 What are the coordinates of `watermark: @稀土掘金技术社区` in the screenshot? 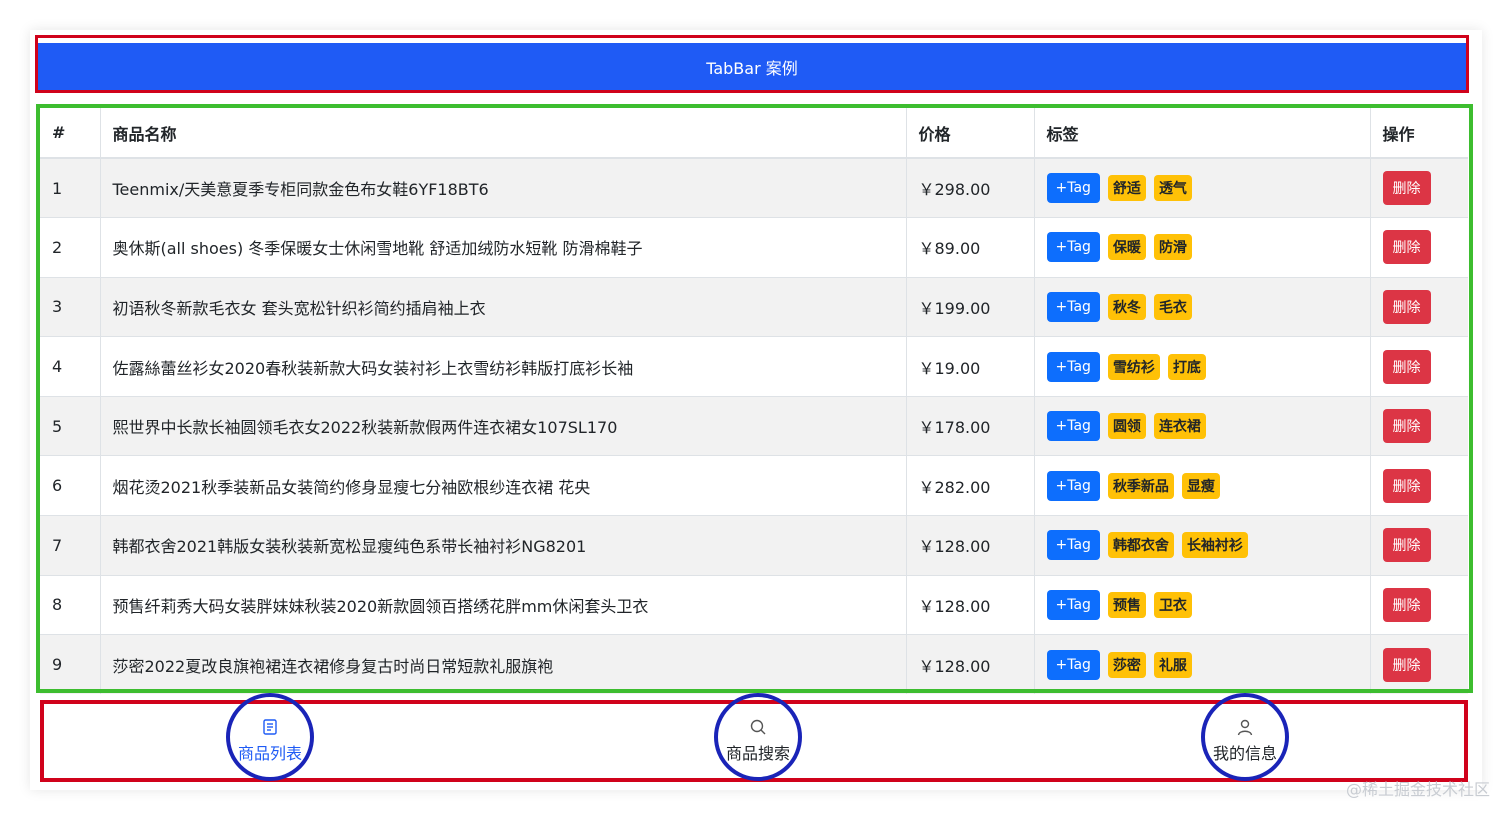 It's located at (1417, 789).